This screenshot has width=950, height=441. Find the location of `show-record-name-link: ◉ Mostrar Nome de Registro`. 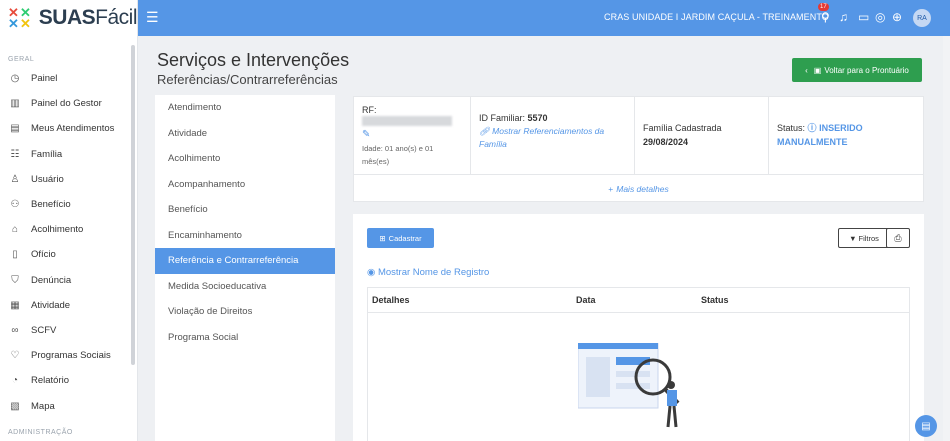

show-record-name-link: ◉ Mostrar Nome de Registro is located at coordinates (428, 272).